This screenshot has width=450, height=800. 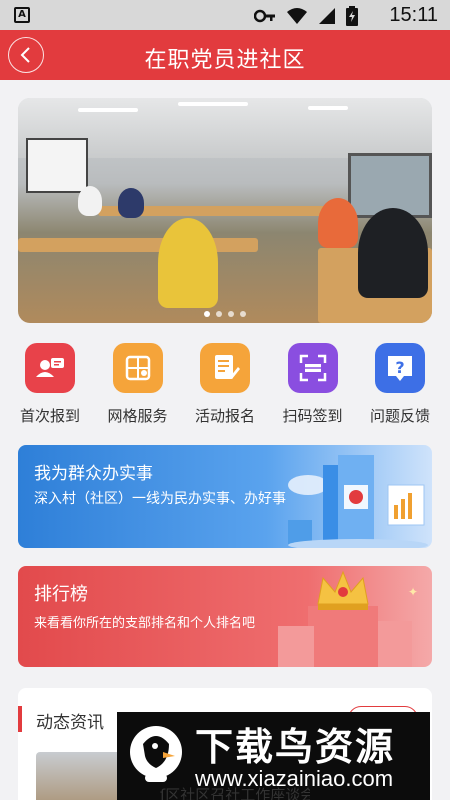 What do you see at coordinates (137, 368) in the screenshot?
I see `grid-service-icon` at bounding box center [137, 368].